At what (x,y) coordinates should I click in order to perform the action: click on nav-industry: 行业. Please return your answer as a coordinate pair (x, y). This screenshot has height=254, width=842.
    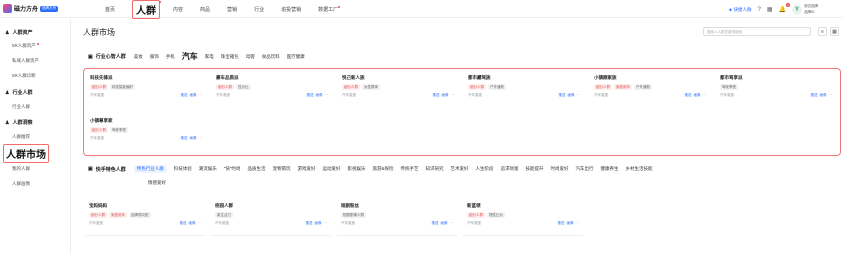
    Looking at the image, I should click on (259, 9).